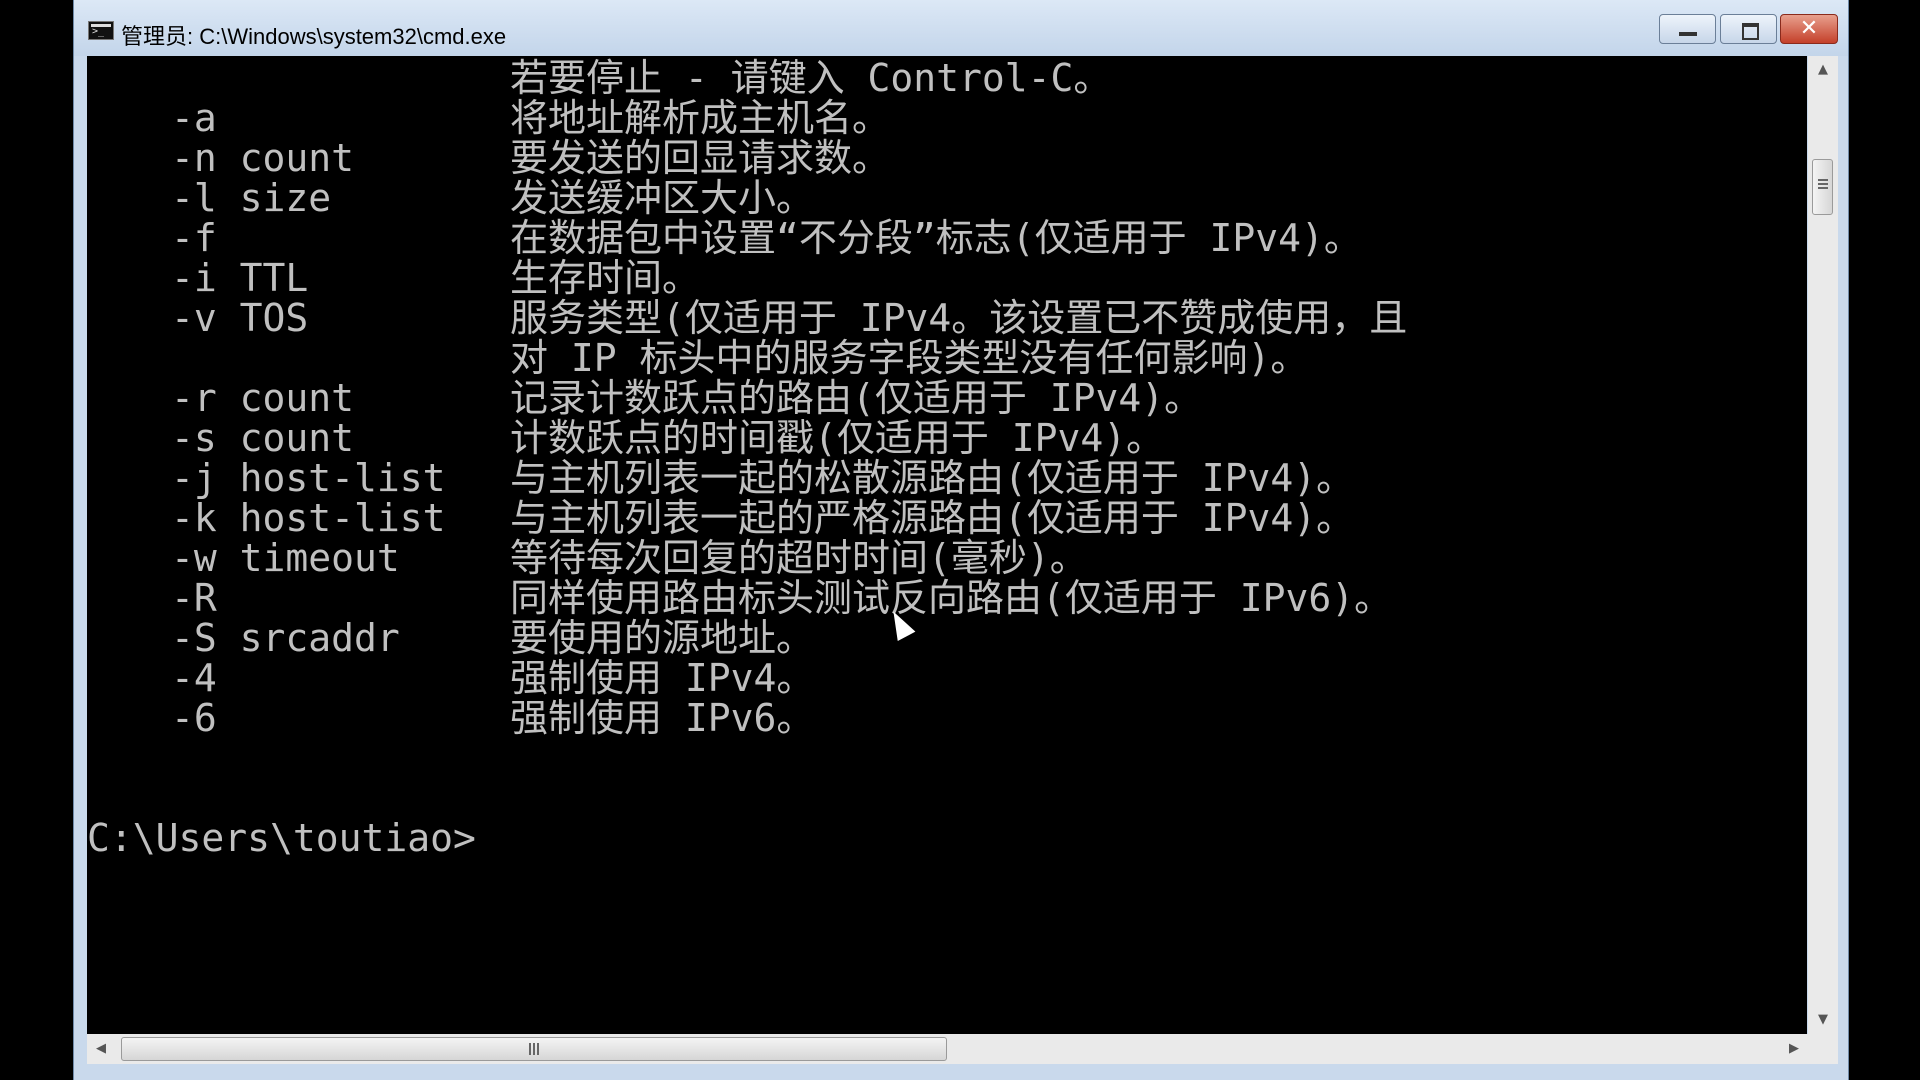  What do you see at coordinates (856, 398) in the screenshot?
I see `option-desc: 记录计数跃点的路由(仅适用于 IPv4)。` at bounding box center [856, 398].